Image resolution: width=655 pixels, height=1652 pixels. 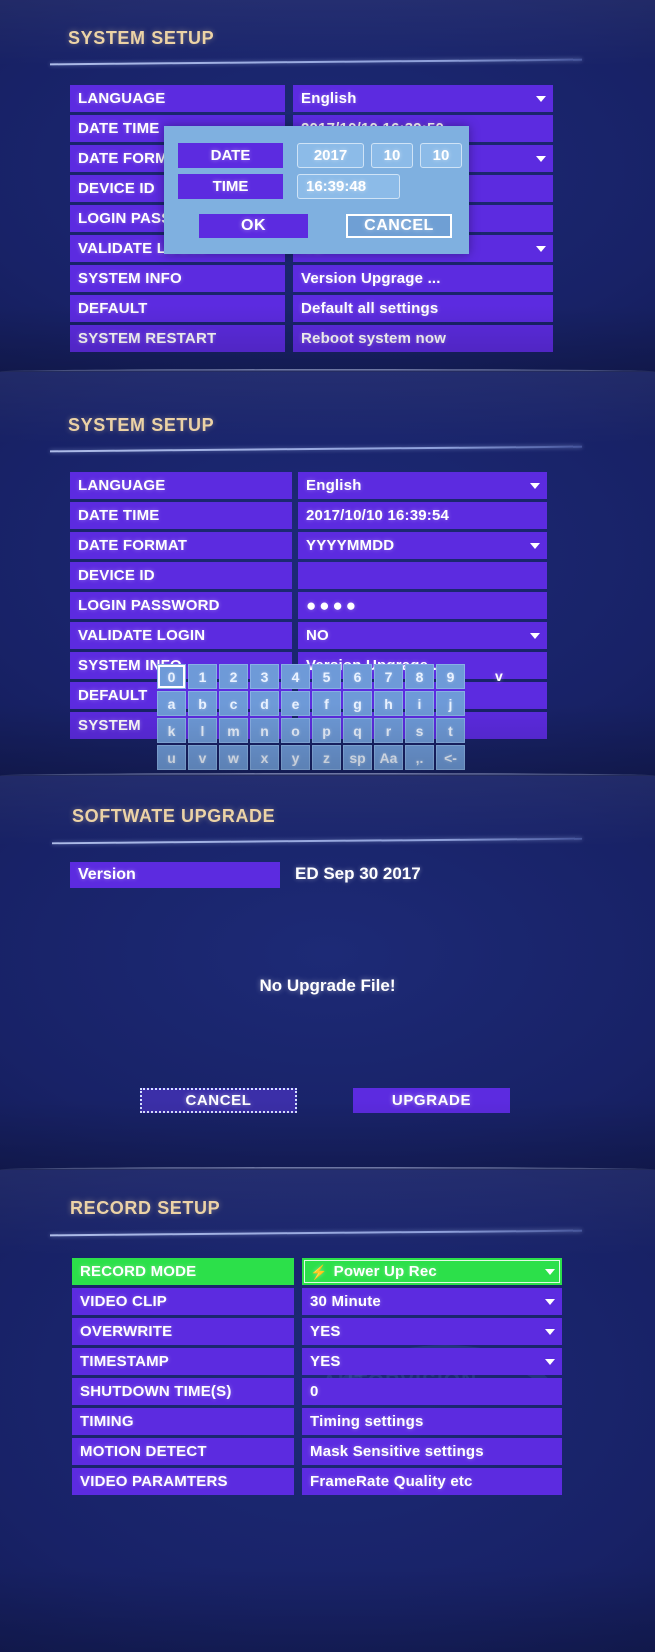 What do you see at coordinates (264, 676) in the screenshot?
I see `keyboard-key-3: 3` at bounding box center [264, 676].